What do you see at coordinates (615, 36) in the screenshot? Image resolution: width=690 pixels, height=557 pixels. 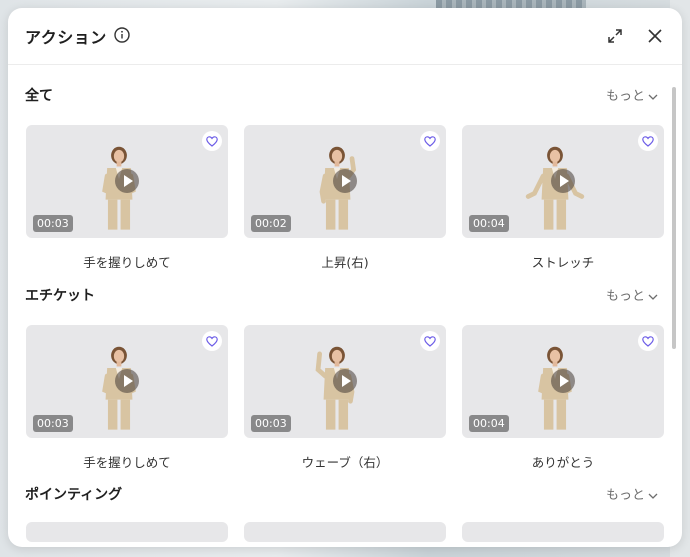 I see `expand-icon` at bounding box center [615, 36].